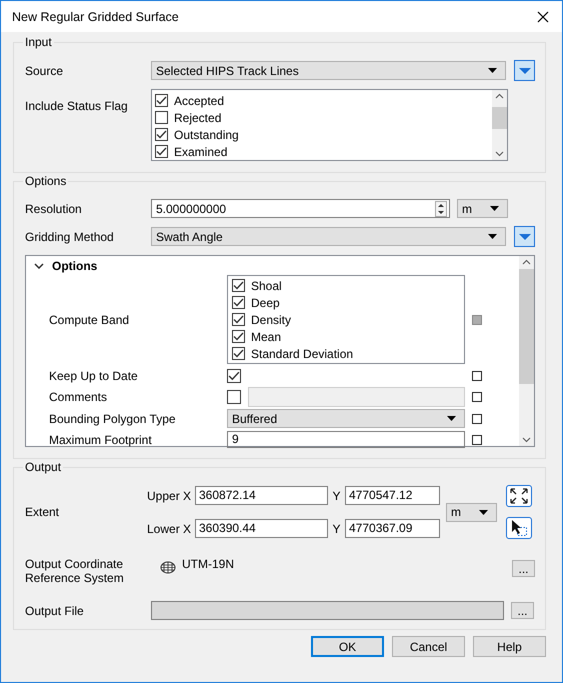 The height and width of the screenshot is (683, 563). Describe the element at coordinates (39, 265) in the screenshot. I see `chevron-icon` at that location.